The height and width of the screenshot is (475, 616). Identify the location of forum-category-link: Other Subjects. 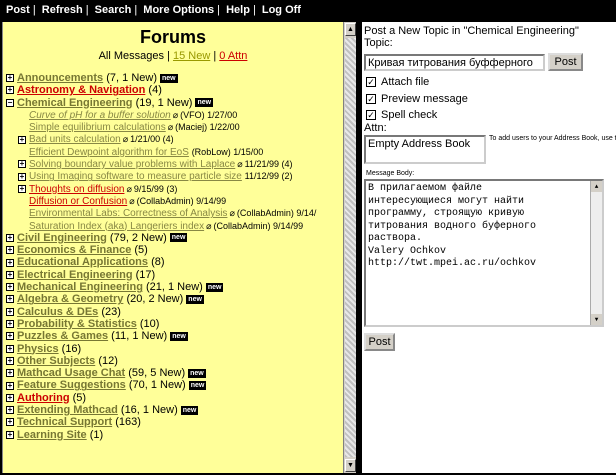
(56, 361).